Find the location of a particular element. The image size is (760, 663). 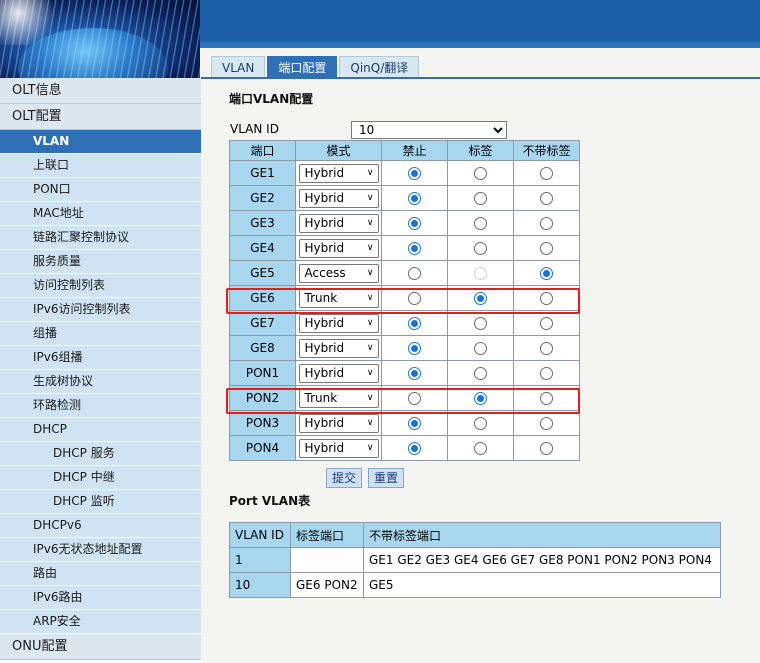

port-name: GE8 is located at coordinates (262, 348).